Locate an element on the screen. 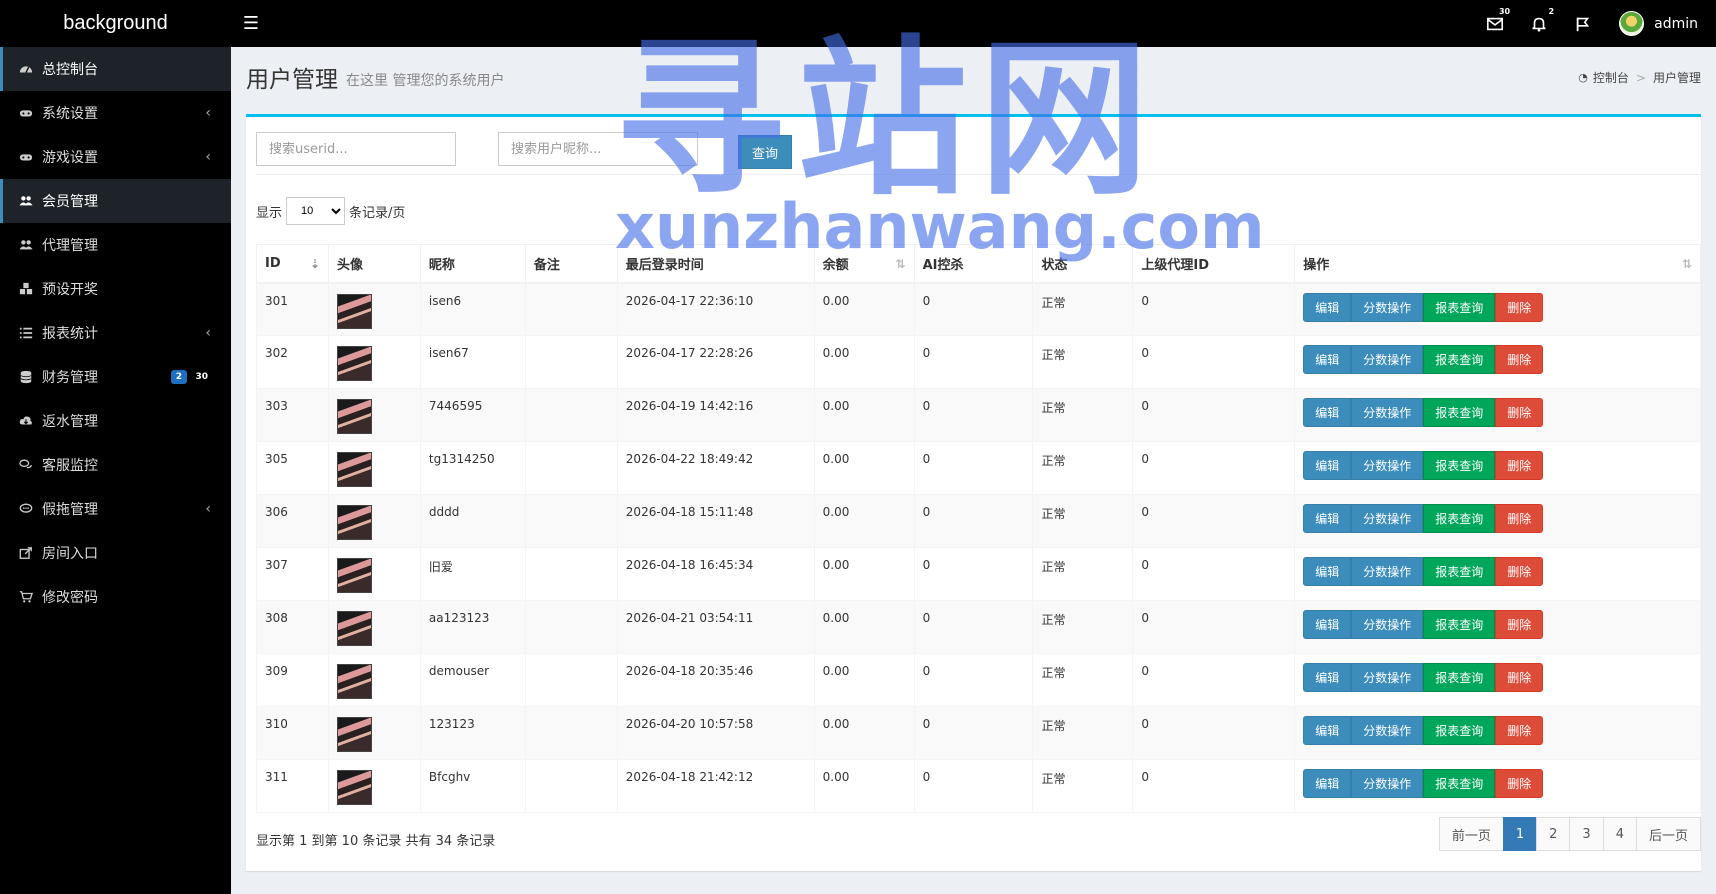 The height and width of the screenshot is (894, 1716). sidebar-item-finance: 财务管理 2 30 is located at coordinates (115, 377).